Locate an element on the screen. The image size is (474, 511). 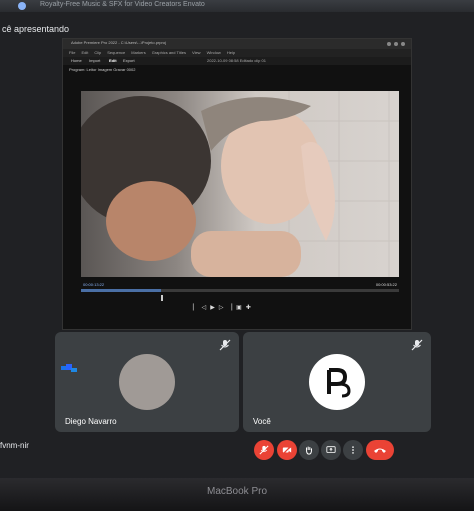
raise-hand-button is located at coordinates (309, 450).